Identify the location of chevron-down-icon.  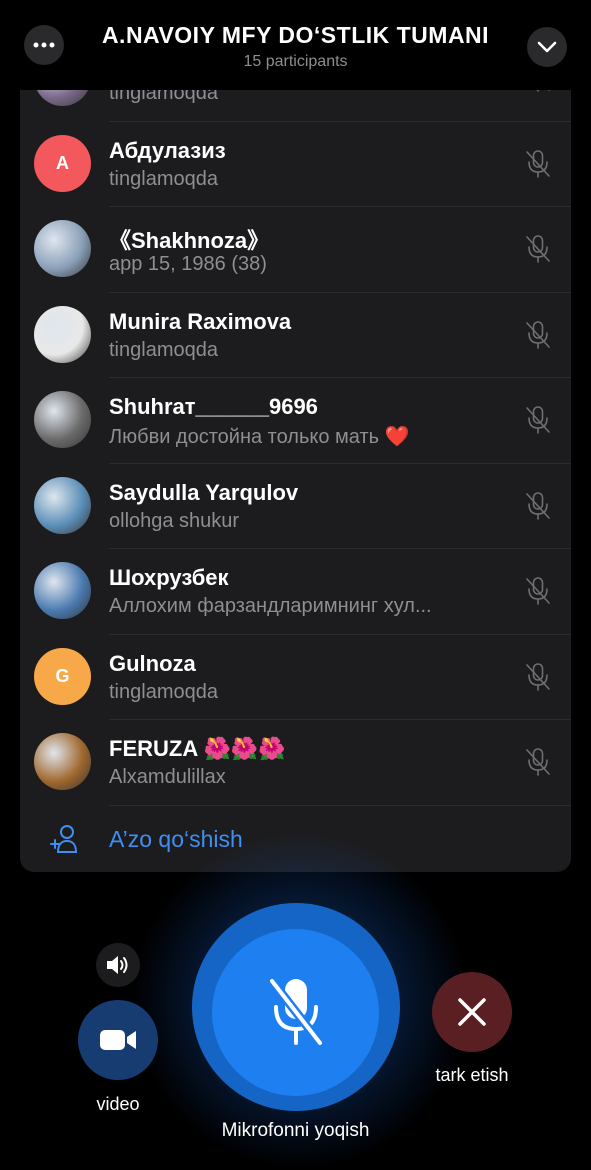
(547, 47).